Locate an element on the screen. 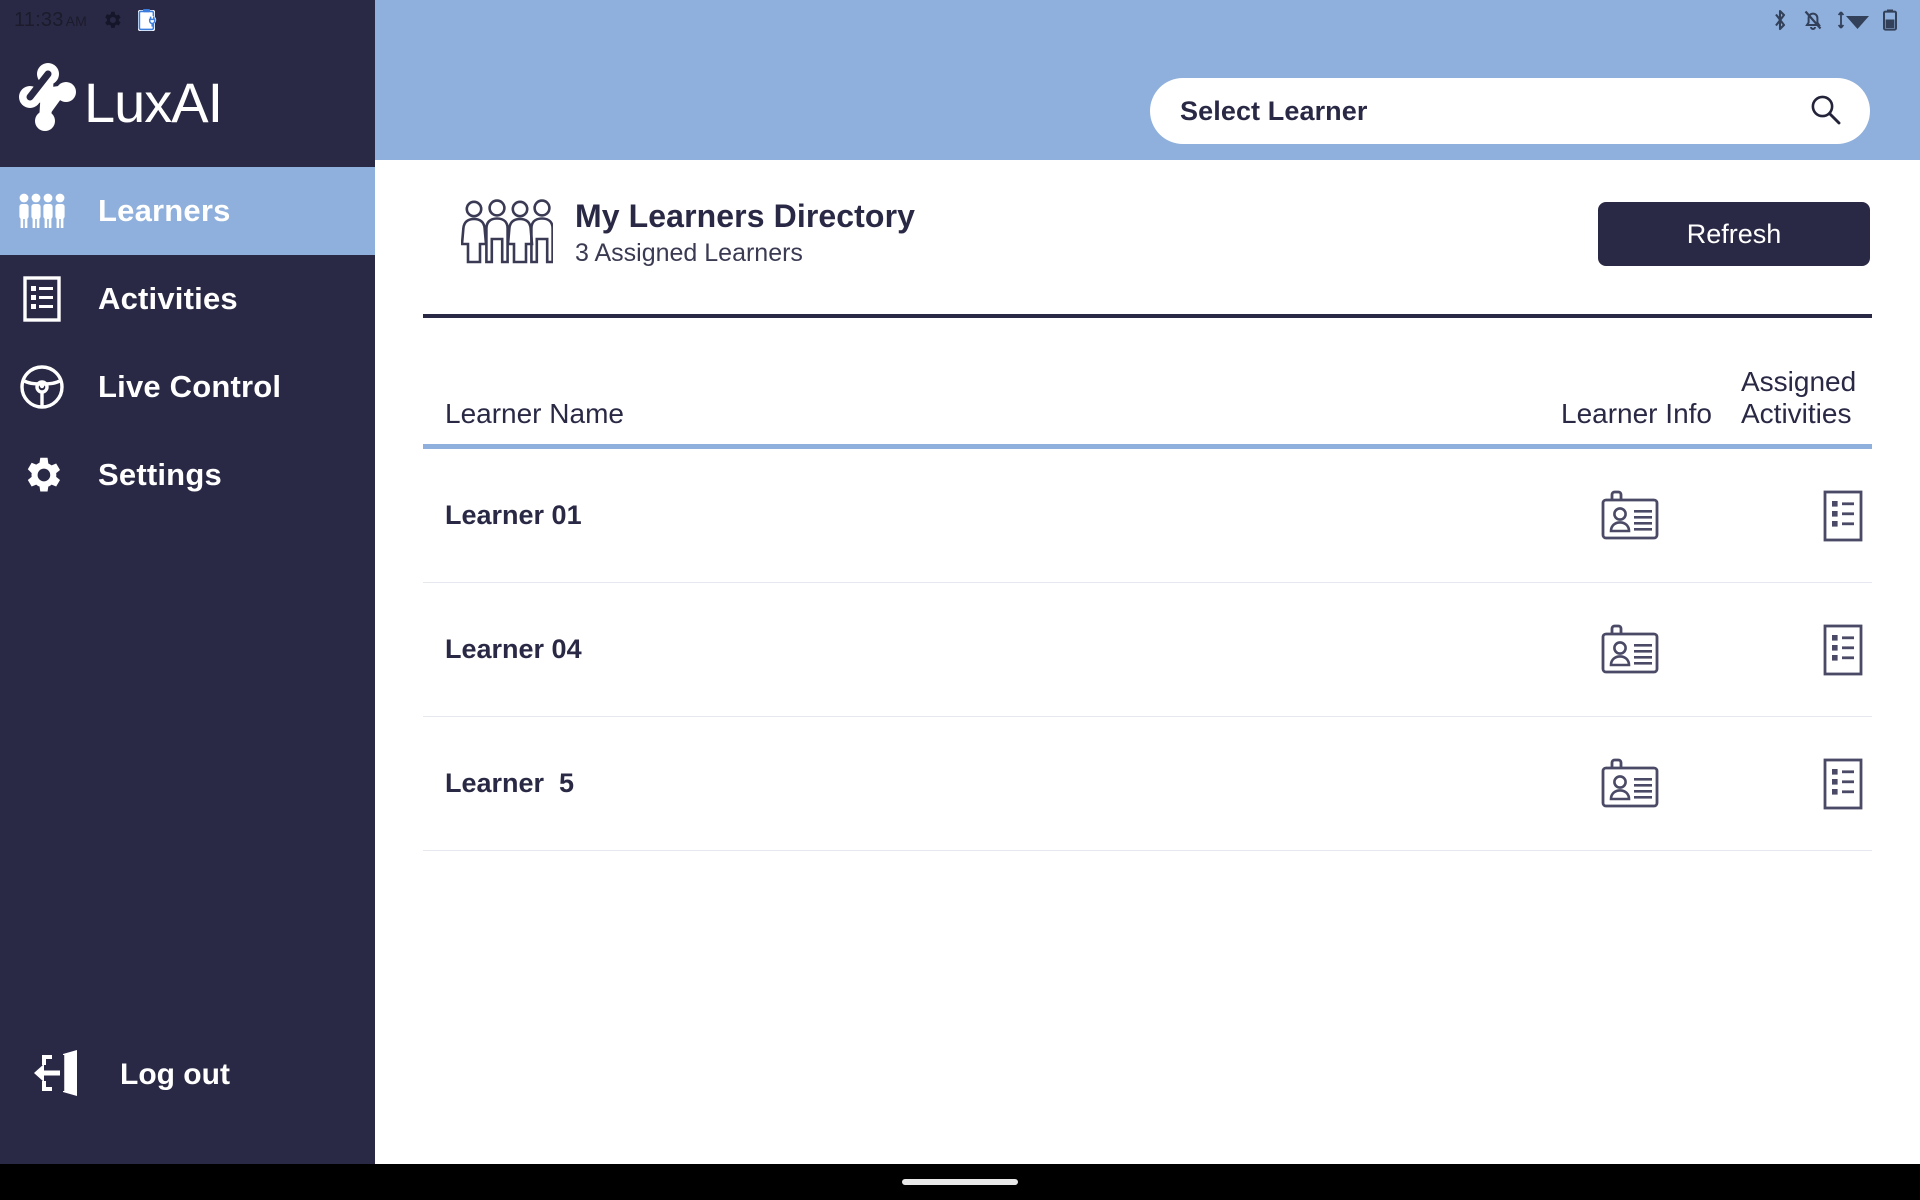  logout-button: Log out is located at coordinates (187, 1075).